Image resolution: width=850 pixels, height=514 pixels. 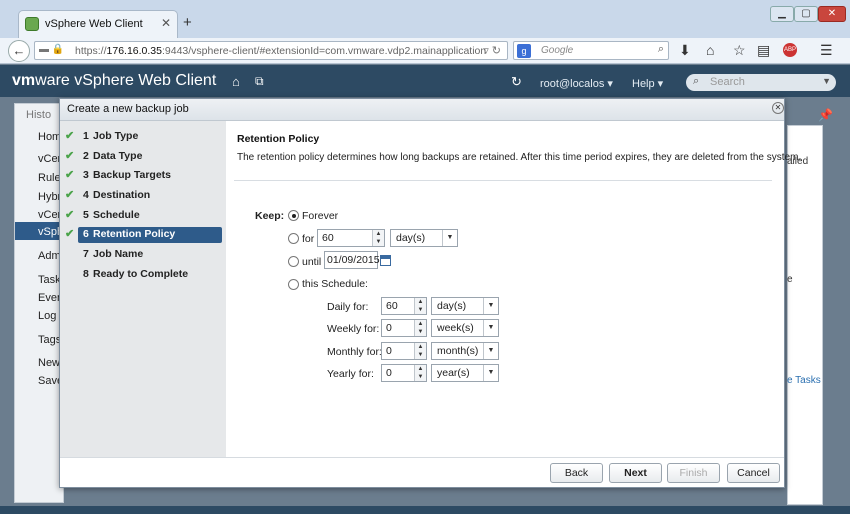 I want to click on nav-item-hybrid: Hybr, so click(x=49, y=197).